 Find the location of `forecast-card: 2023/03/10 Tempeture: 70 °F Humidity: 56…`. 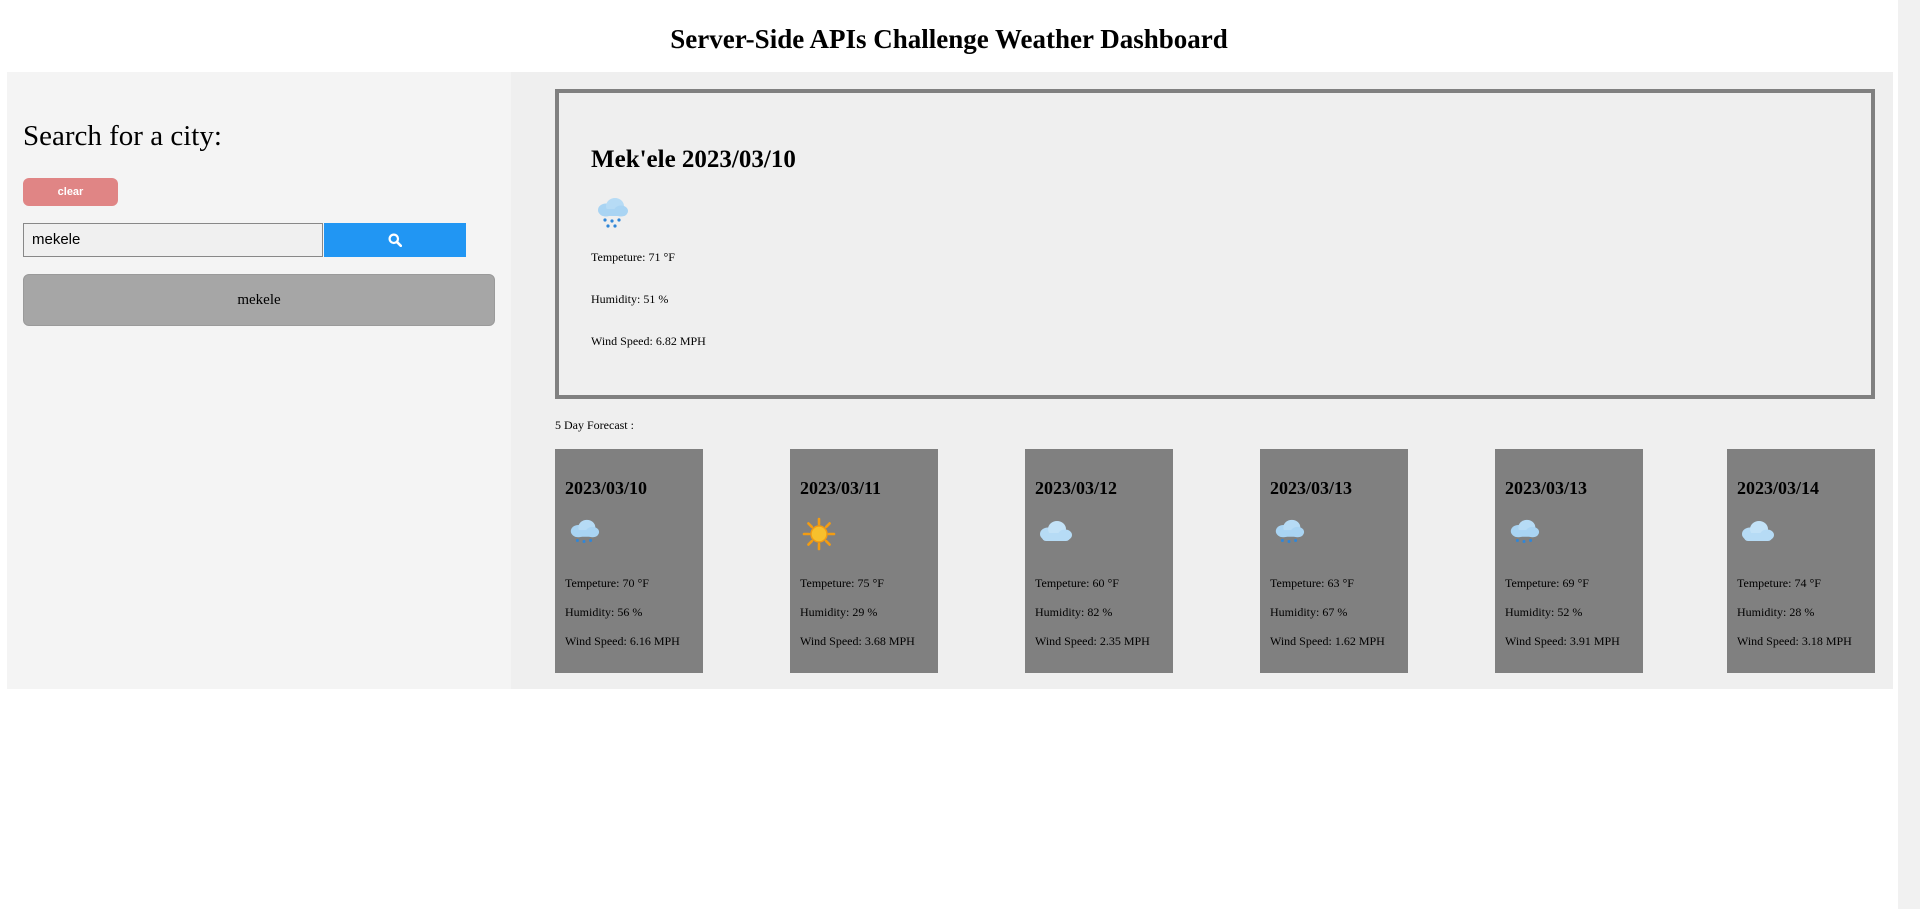

forecast-card: 2023/03/10 Tempeture: 70 °F Humidity: 56… is located at coordinates (629, 561).